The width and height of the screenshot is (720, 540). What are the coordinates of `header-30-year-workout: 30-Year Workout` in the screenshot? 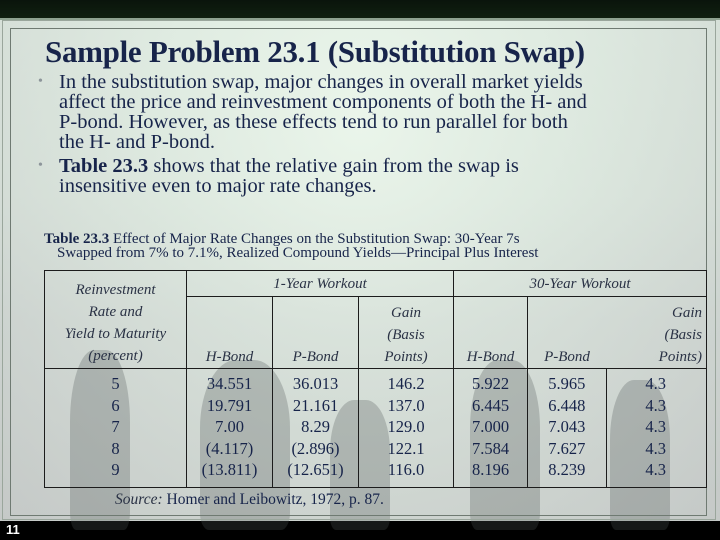 It's located at (580, 283).